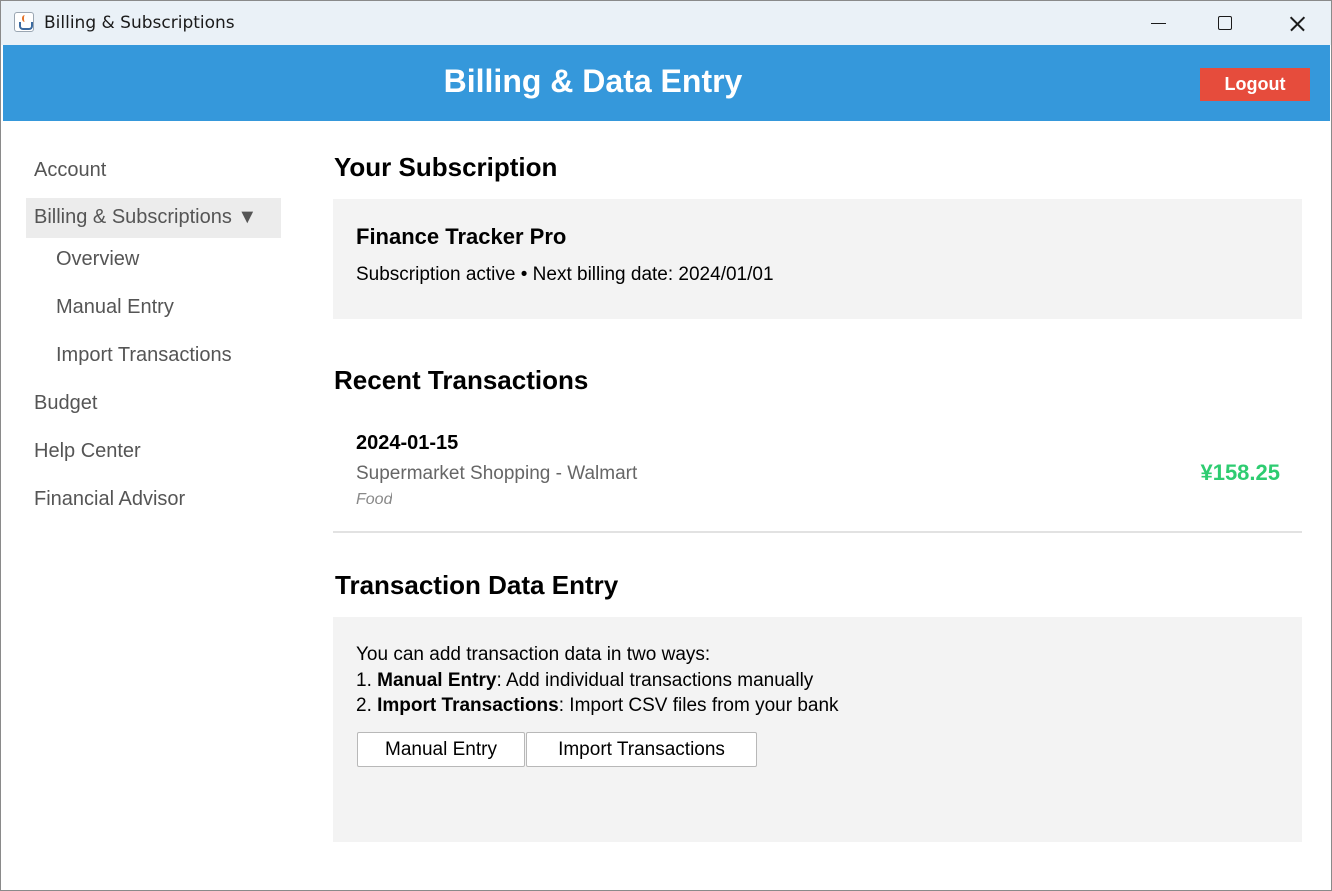  What do you see at coordinates (1255, 84) in the screenshot?
I see `logout-button: Logout` at bounding box center [1255, 84].